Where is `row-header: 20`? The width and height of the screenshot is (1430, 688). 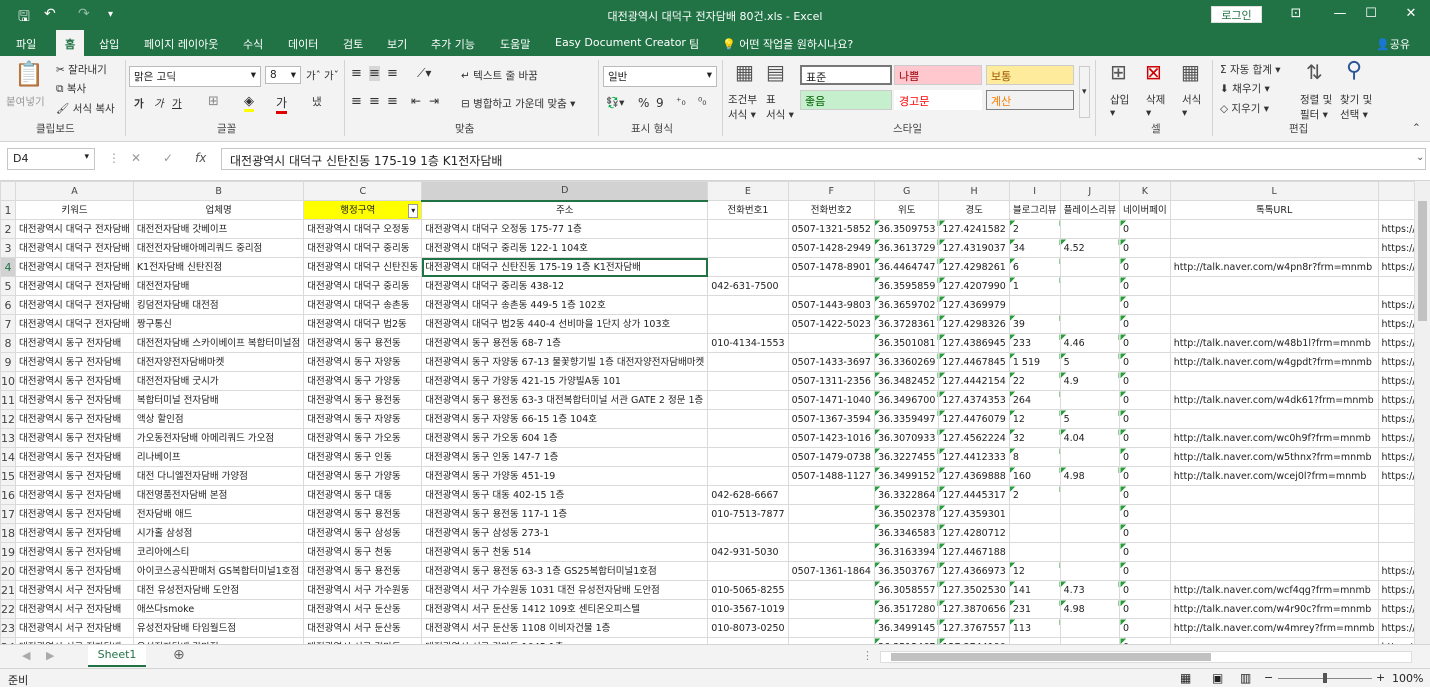
row-header: 20 is located at coordinates (8, 571).